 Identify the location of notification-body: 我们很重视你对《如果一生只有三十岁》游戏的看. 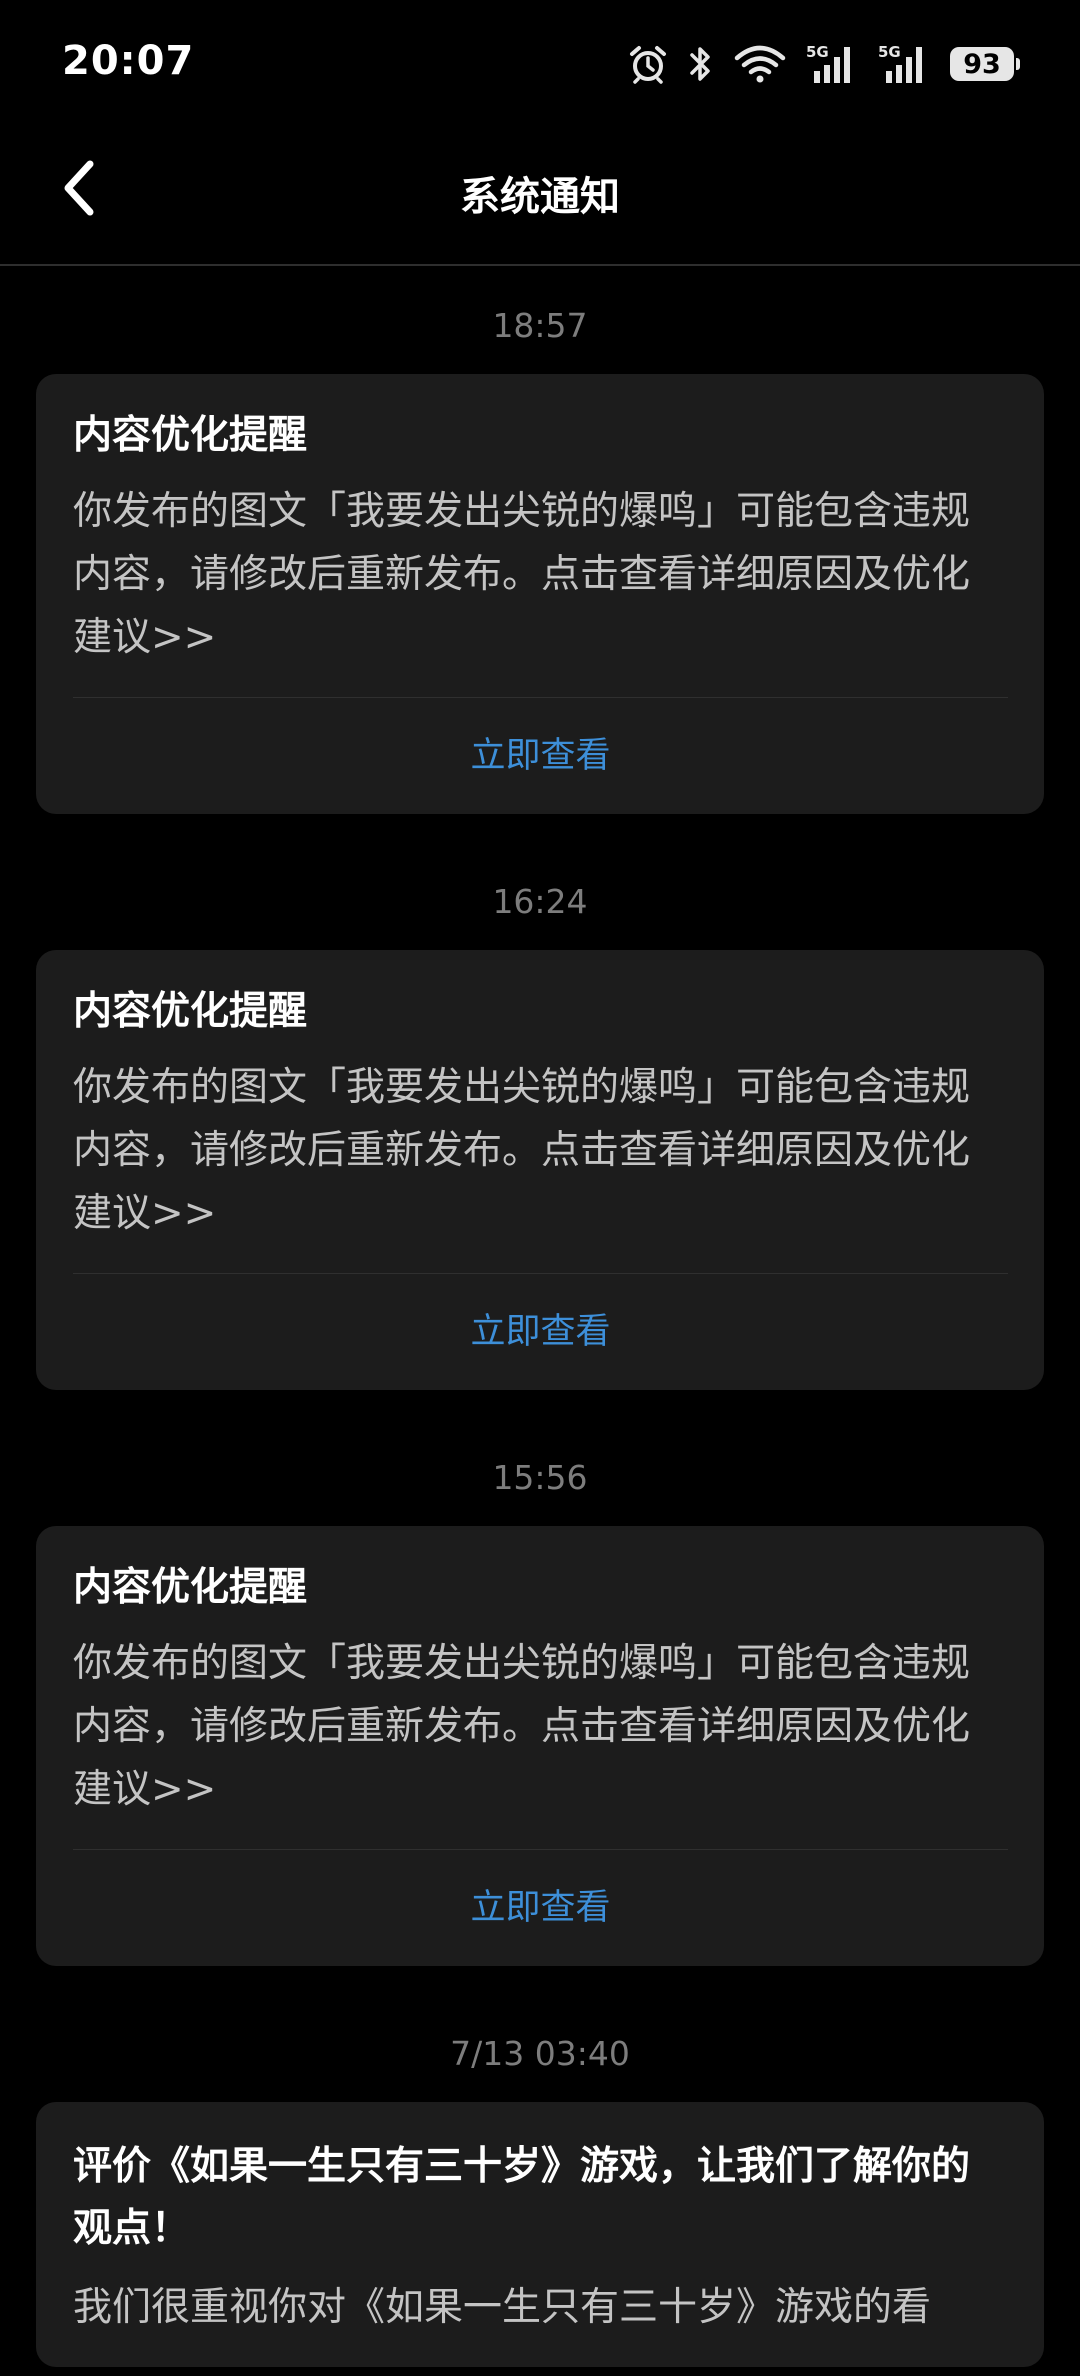
(540, 2321).